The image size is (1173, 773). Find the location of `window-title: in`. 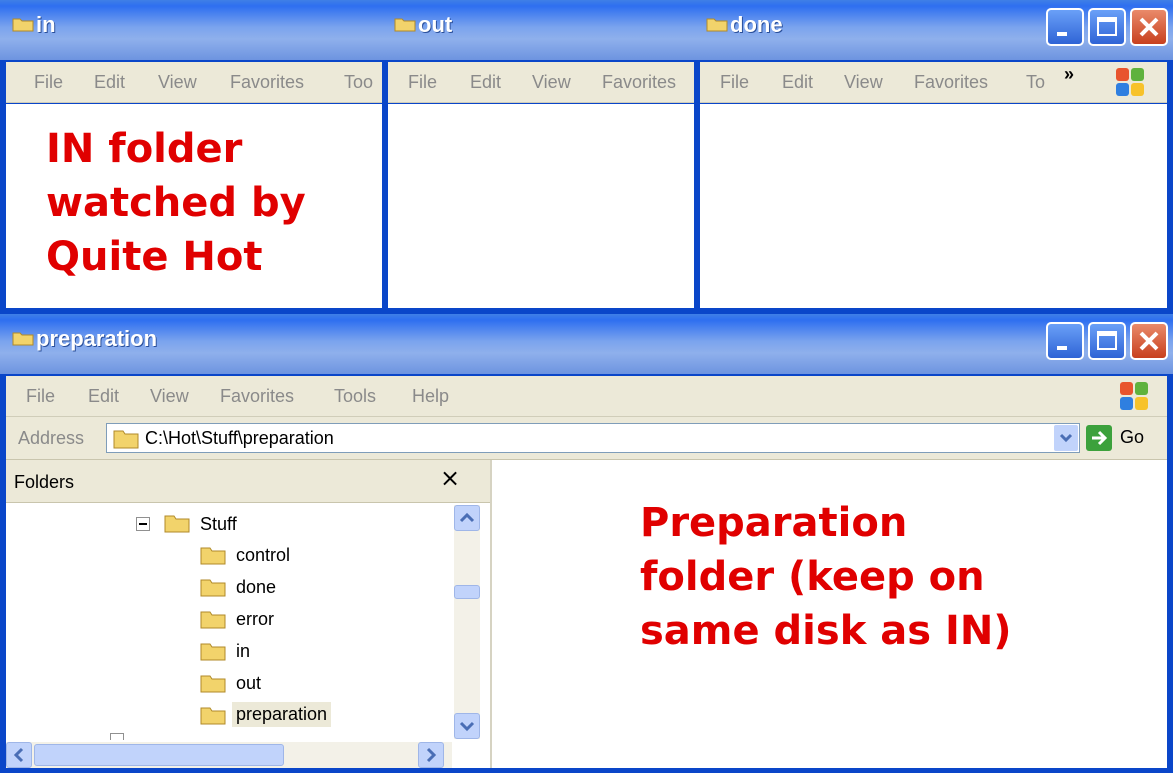

window-title: in is located at coordinates (46, 24).